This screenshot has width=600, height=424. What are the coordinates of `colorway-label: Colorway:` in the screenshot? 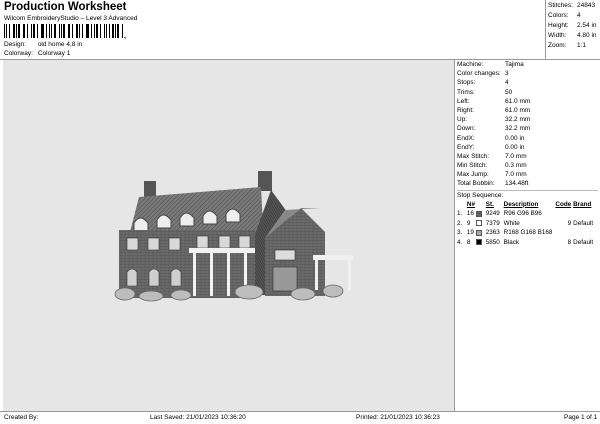 It's located at (18, 53).